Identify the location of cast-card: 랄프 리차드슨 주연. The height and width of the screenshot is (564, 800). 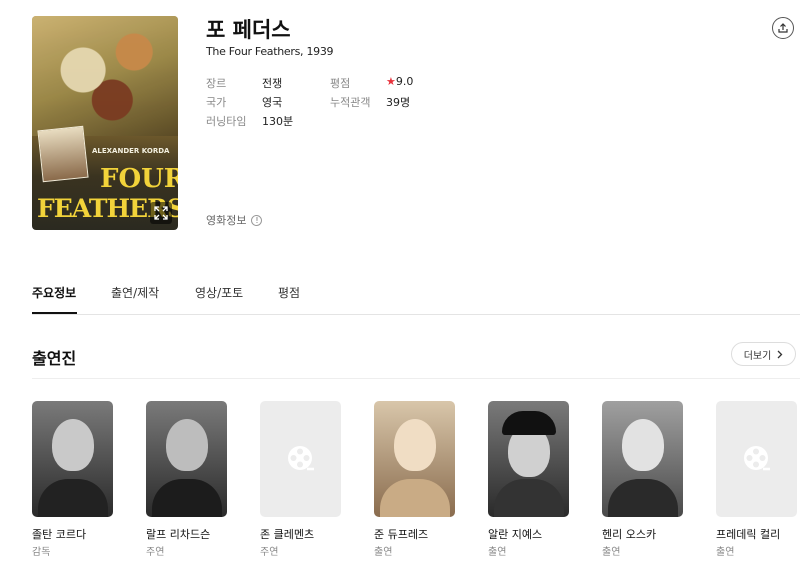
(186, 479).